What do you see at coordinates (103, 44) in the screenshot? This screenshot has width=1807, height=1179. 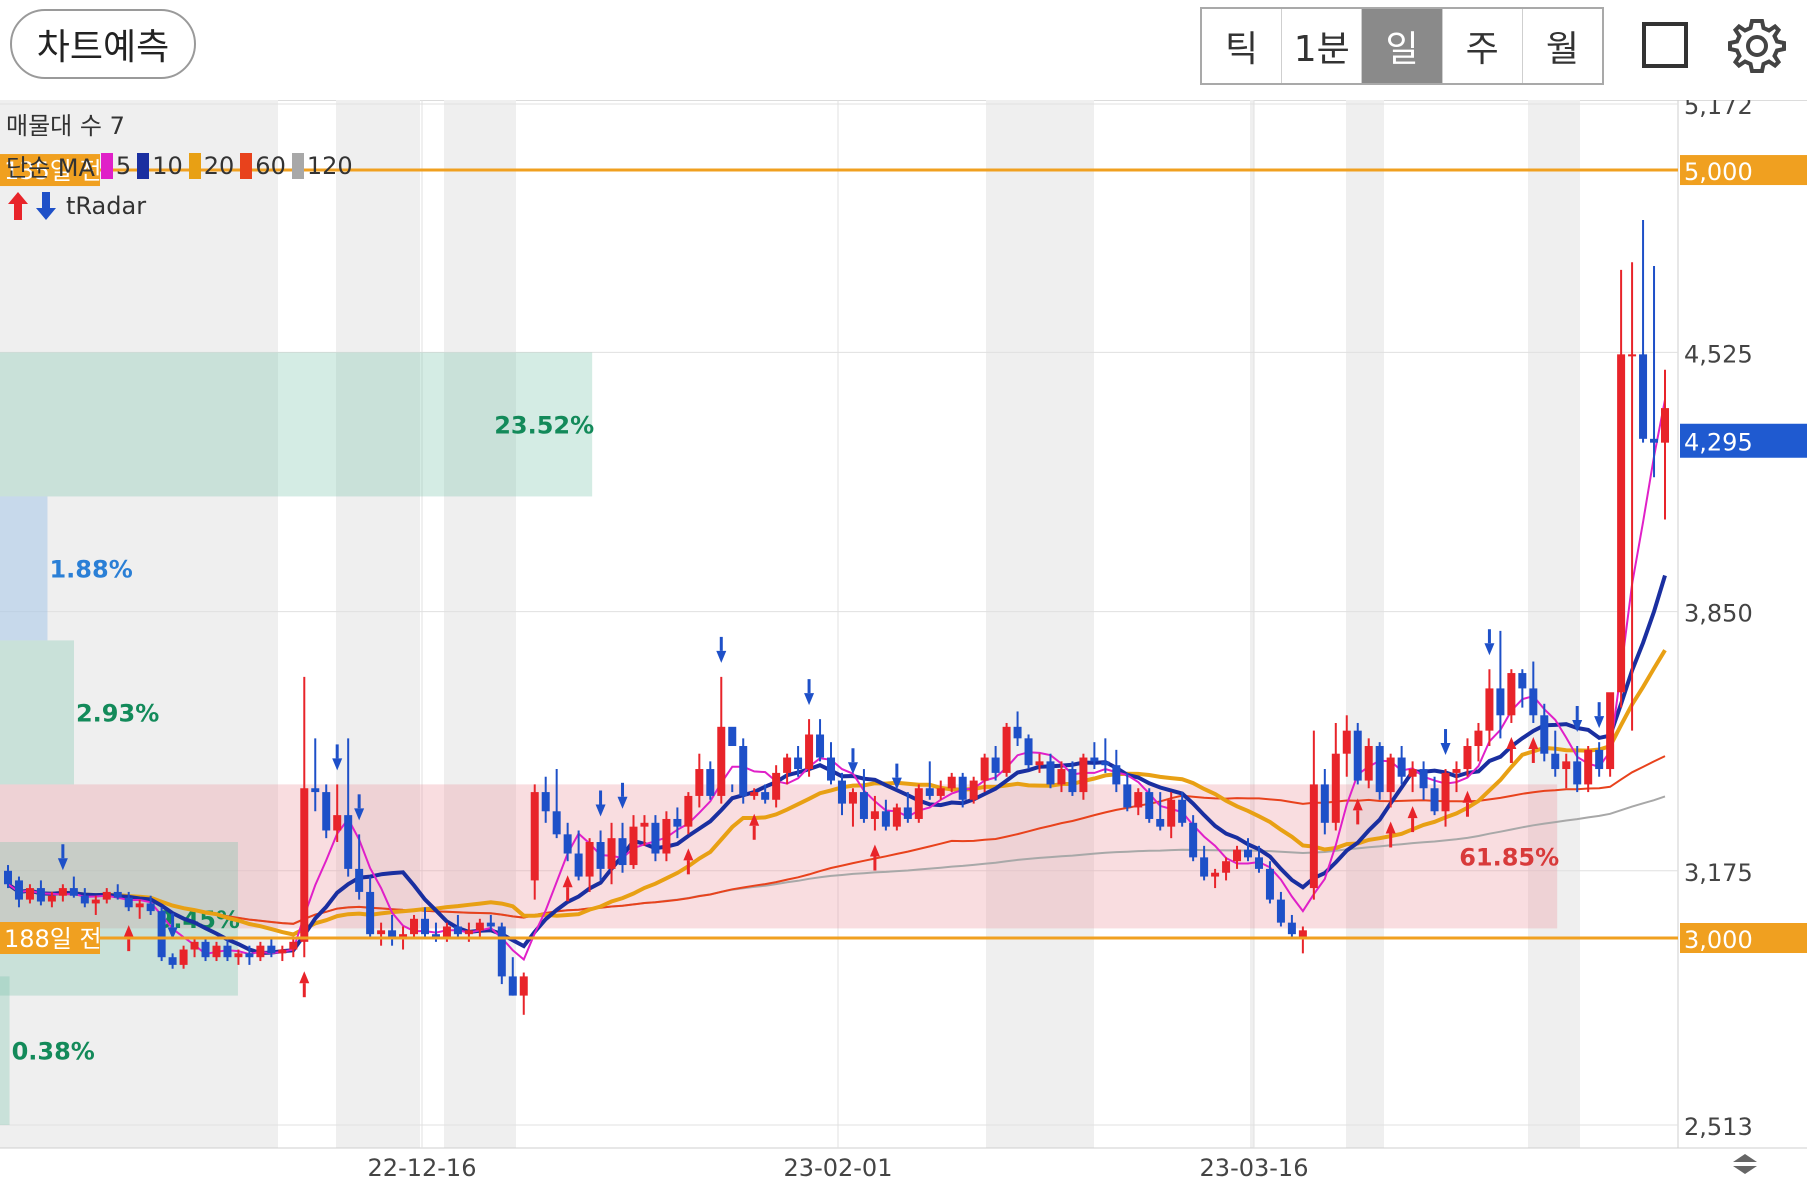 I see `chart-predict-button: 차트예측` at bounding box center [103, 44].